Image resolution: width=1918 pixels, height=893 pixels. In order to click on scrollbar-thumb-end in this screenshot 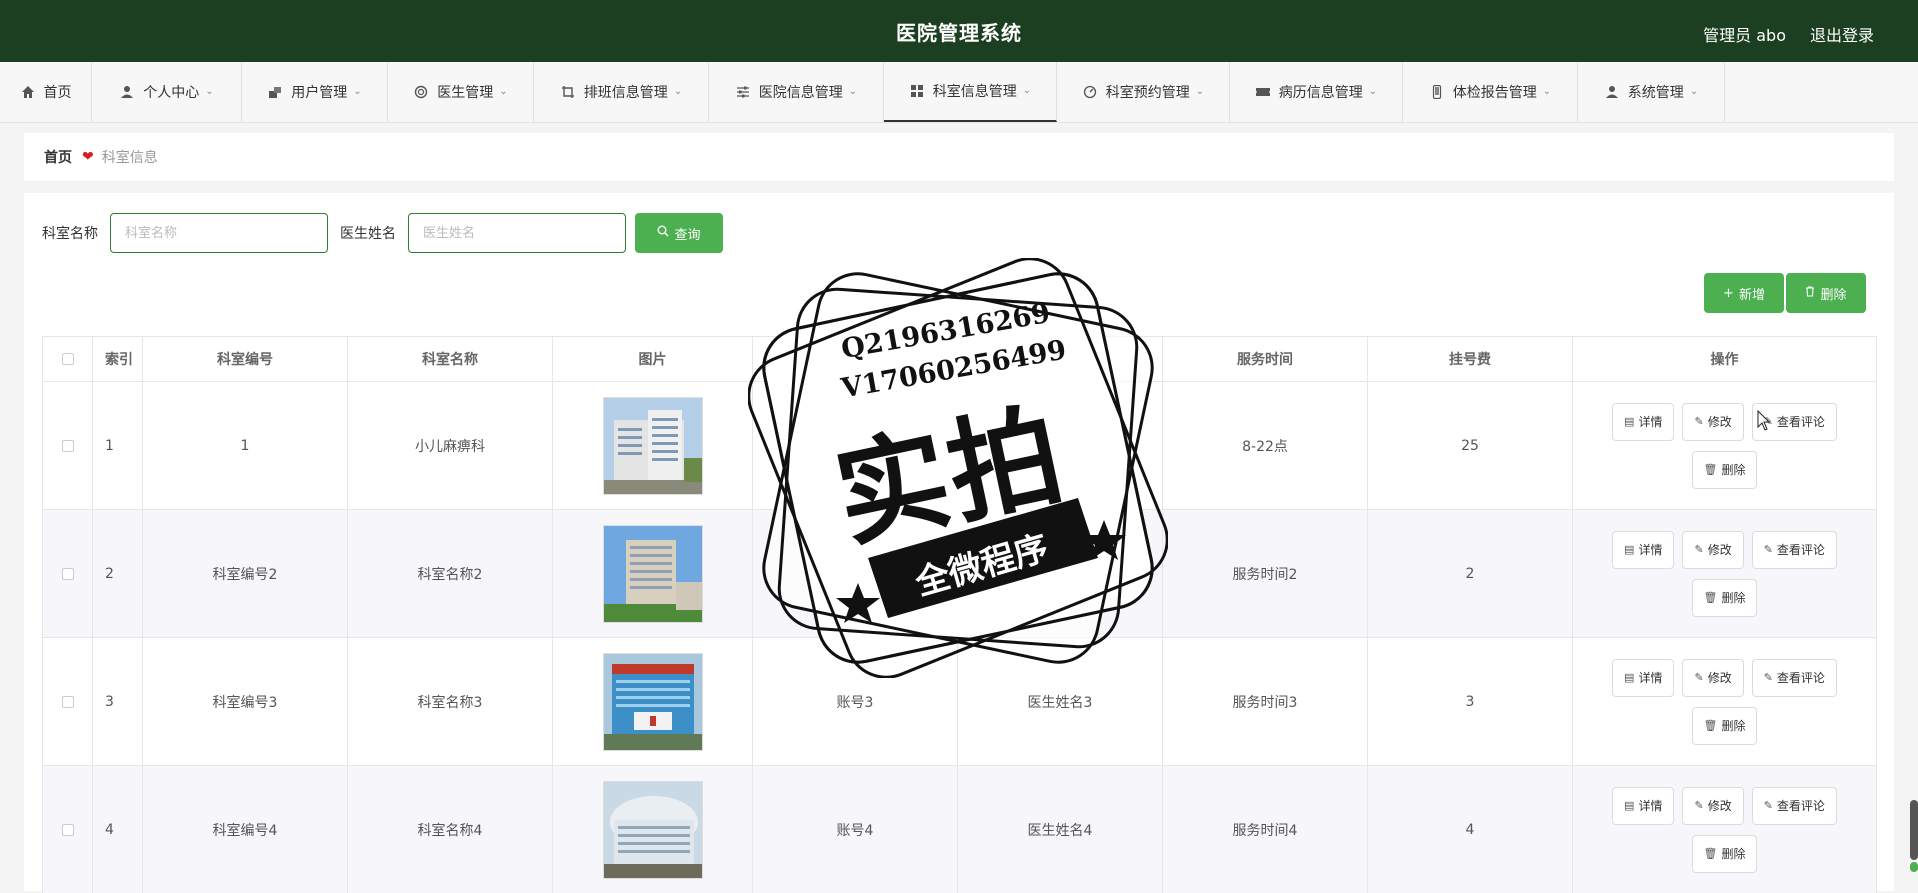, I will do `click(1914, 867)`.